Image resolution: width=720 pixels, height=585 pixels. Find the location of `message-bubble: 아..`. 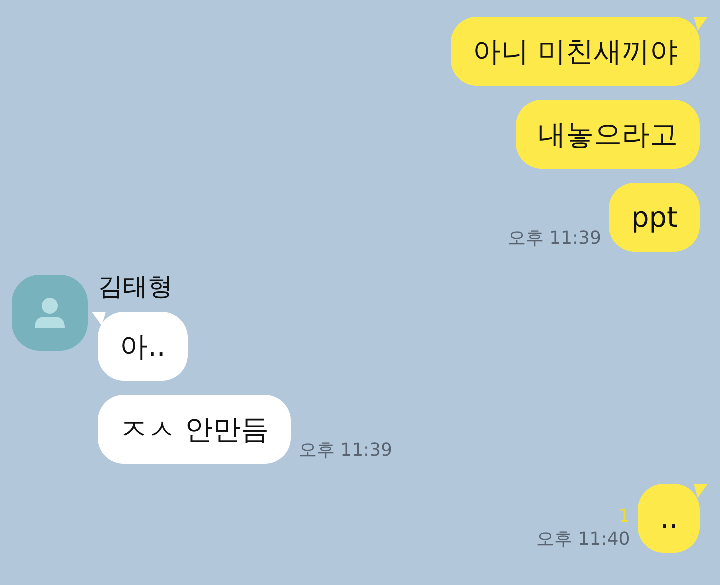

message-bubble: 아.. is located at coordinates (143, 346).